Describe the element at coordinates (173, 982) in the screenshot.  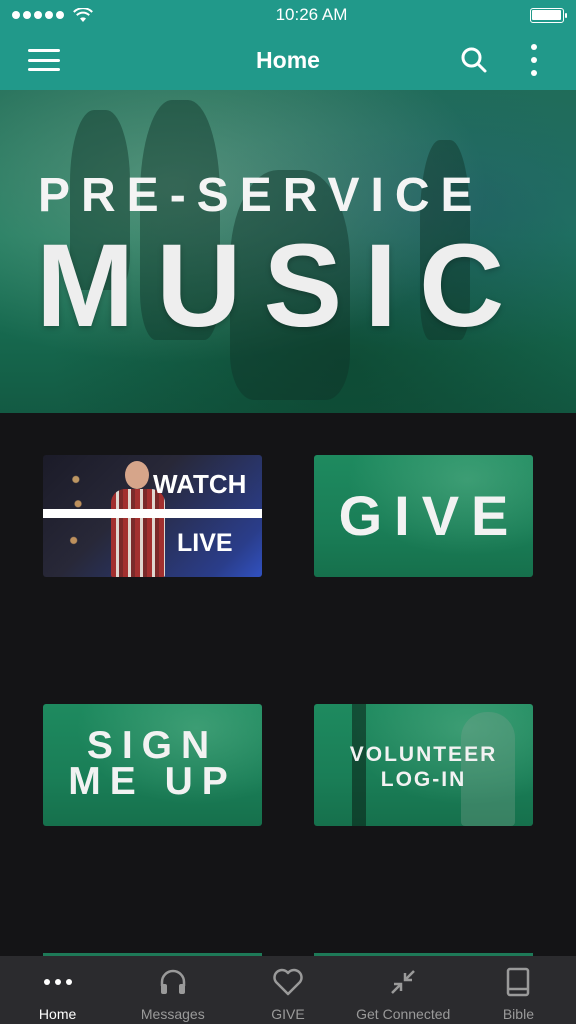
I see `headphones-icon` at that location.